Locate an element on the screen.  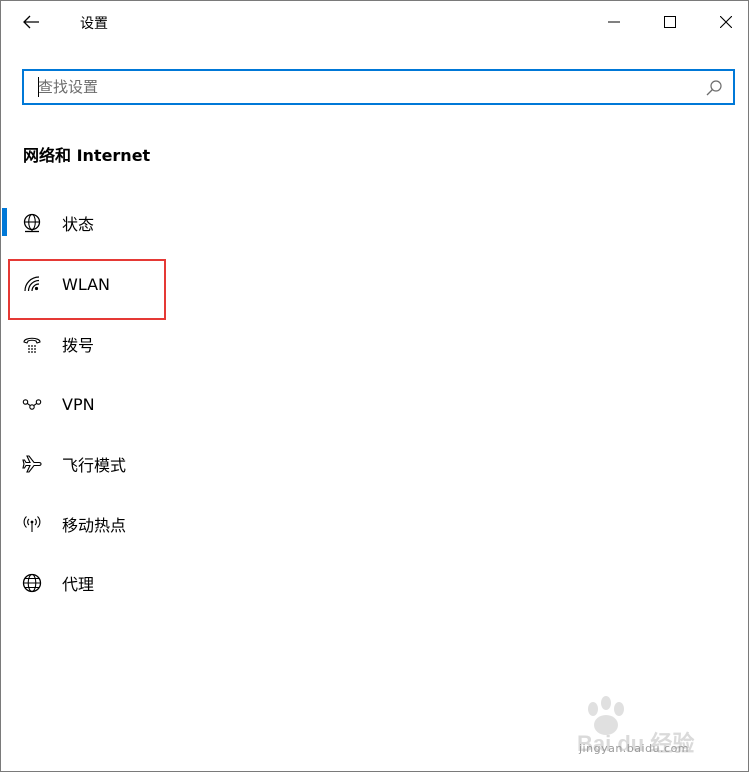
nav-item-label: 拨号 is located at coordinates (78, 345).